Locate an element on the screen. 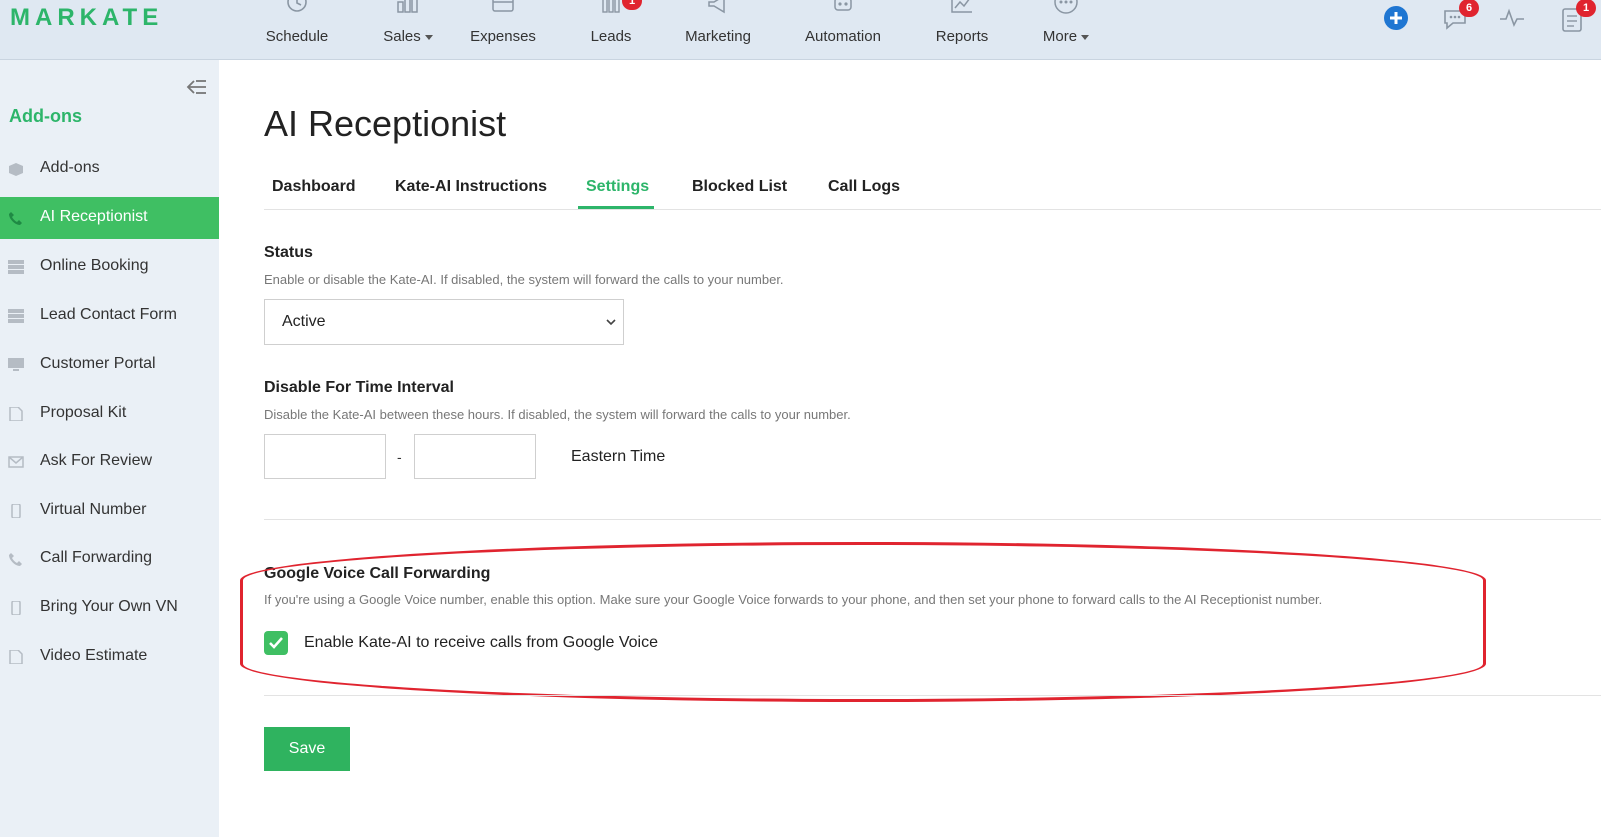 The image size is (1601, 837). sidebar-item-label: Online Booking is located at coordinates (94, 265).